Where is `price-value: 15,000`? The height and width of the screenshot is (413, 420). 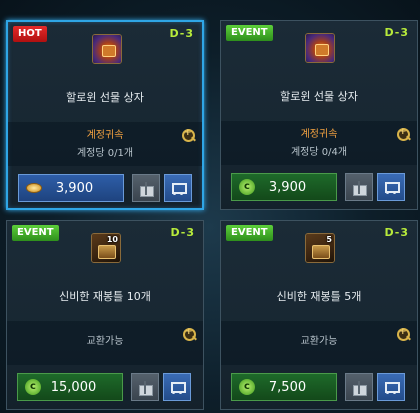 price-value: 15,000 is located at coordinates (73, 387).